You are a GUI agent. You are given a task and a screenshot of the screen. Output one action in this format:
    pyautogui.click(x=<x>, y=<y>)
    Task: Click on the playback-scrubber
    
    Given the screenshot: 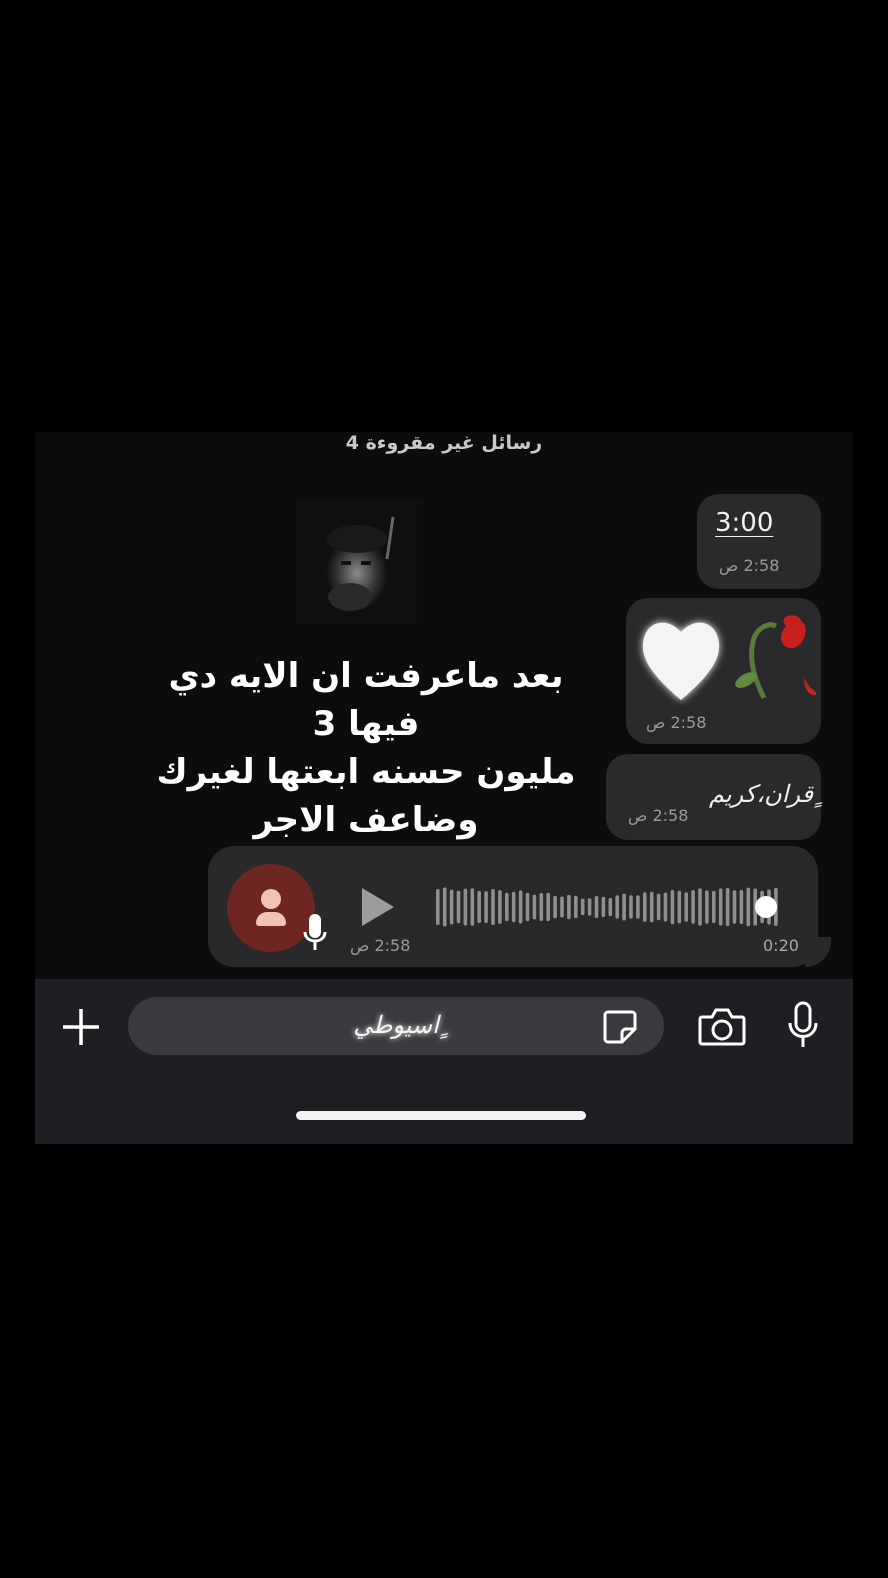 What is the action you would take?
    pyautogui.click(x=766, y=907)
    